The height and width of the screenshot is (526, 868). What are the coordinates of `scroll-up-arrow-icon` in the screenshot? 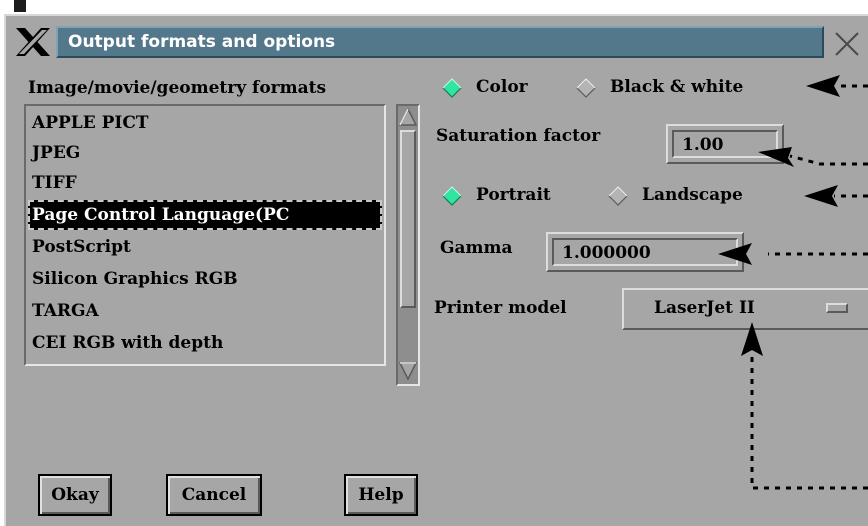 It's located at (408, 117).